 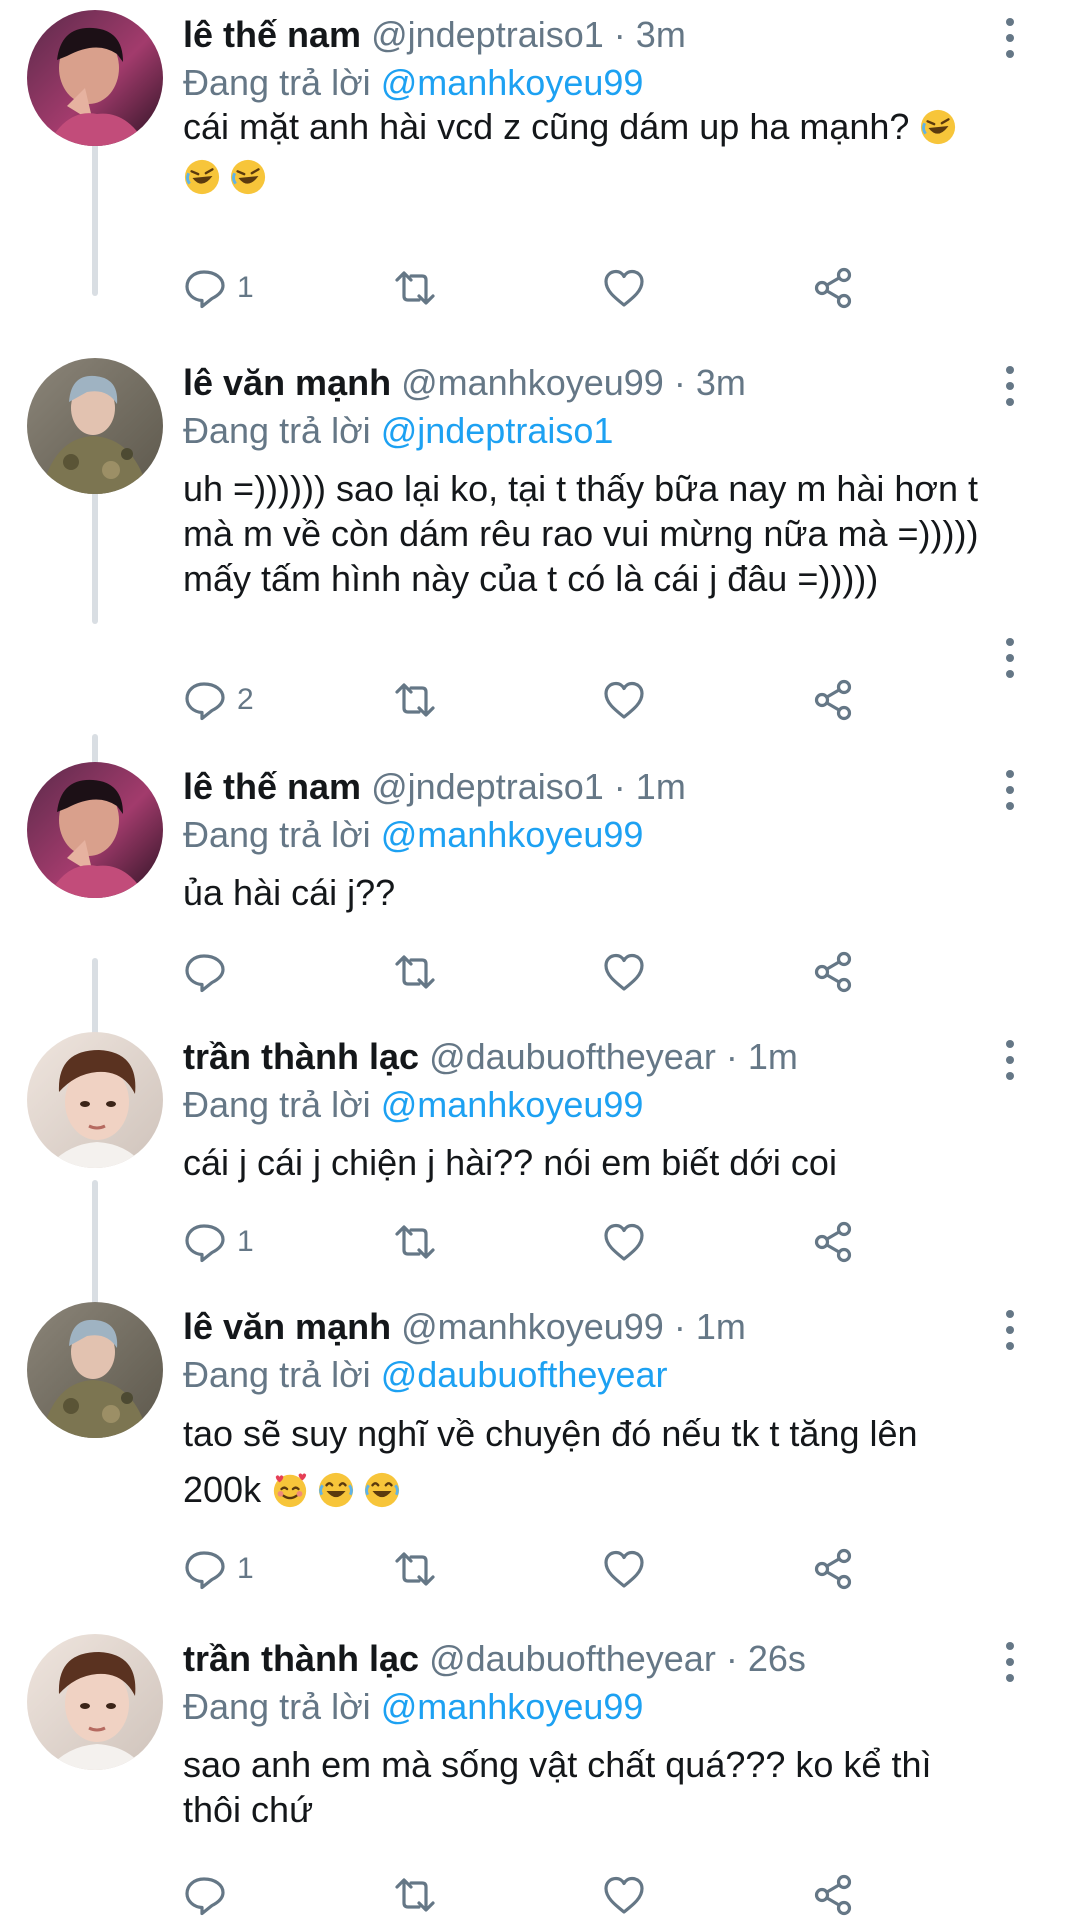 I want to click on smiling-face-with-hearts-emoji, so click(x=290, y=1490).